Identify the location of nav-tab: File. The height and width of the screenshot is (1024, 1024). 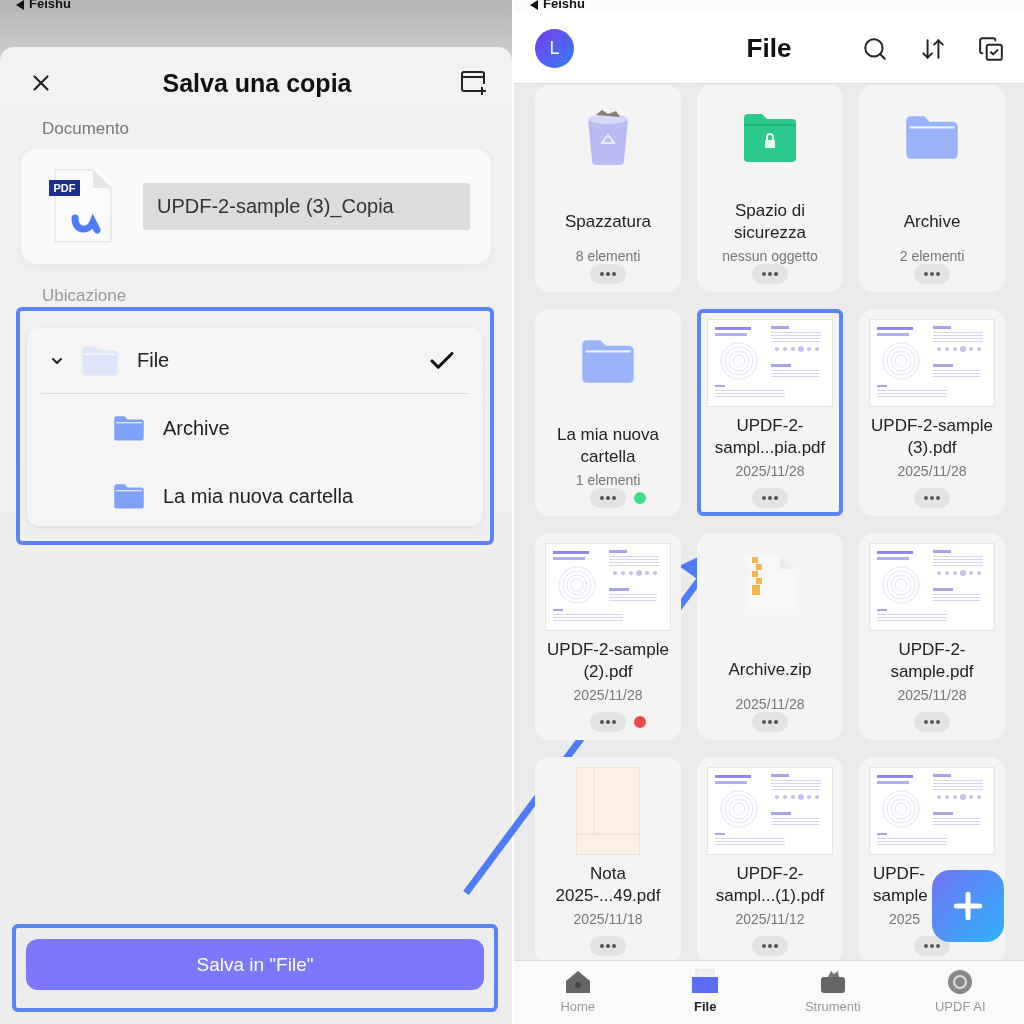
(705, 992).